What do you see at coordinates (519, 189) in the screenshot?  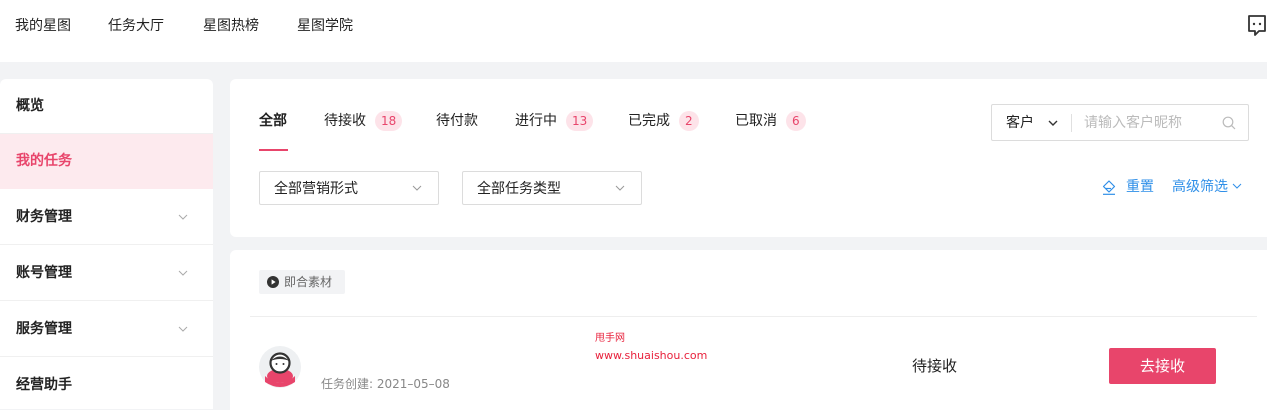 I see `select-value: 全部任务类型` at bounding box center [519, 189].